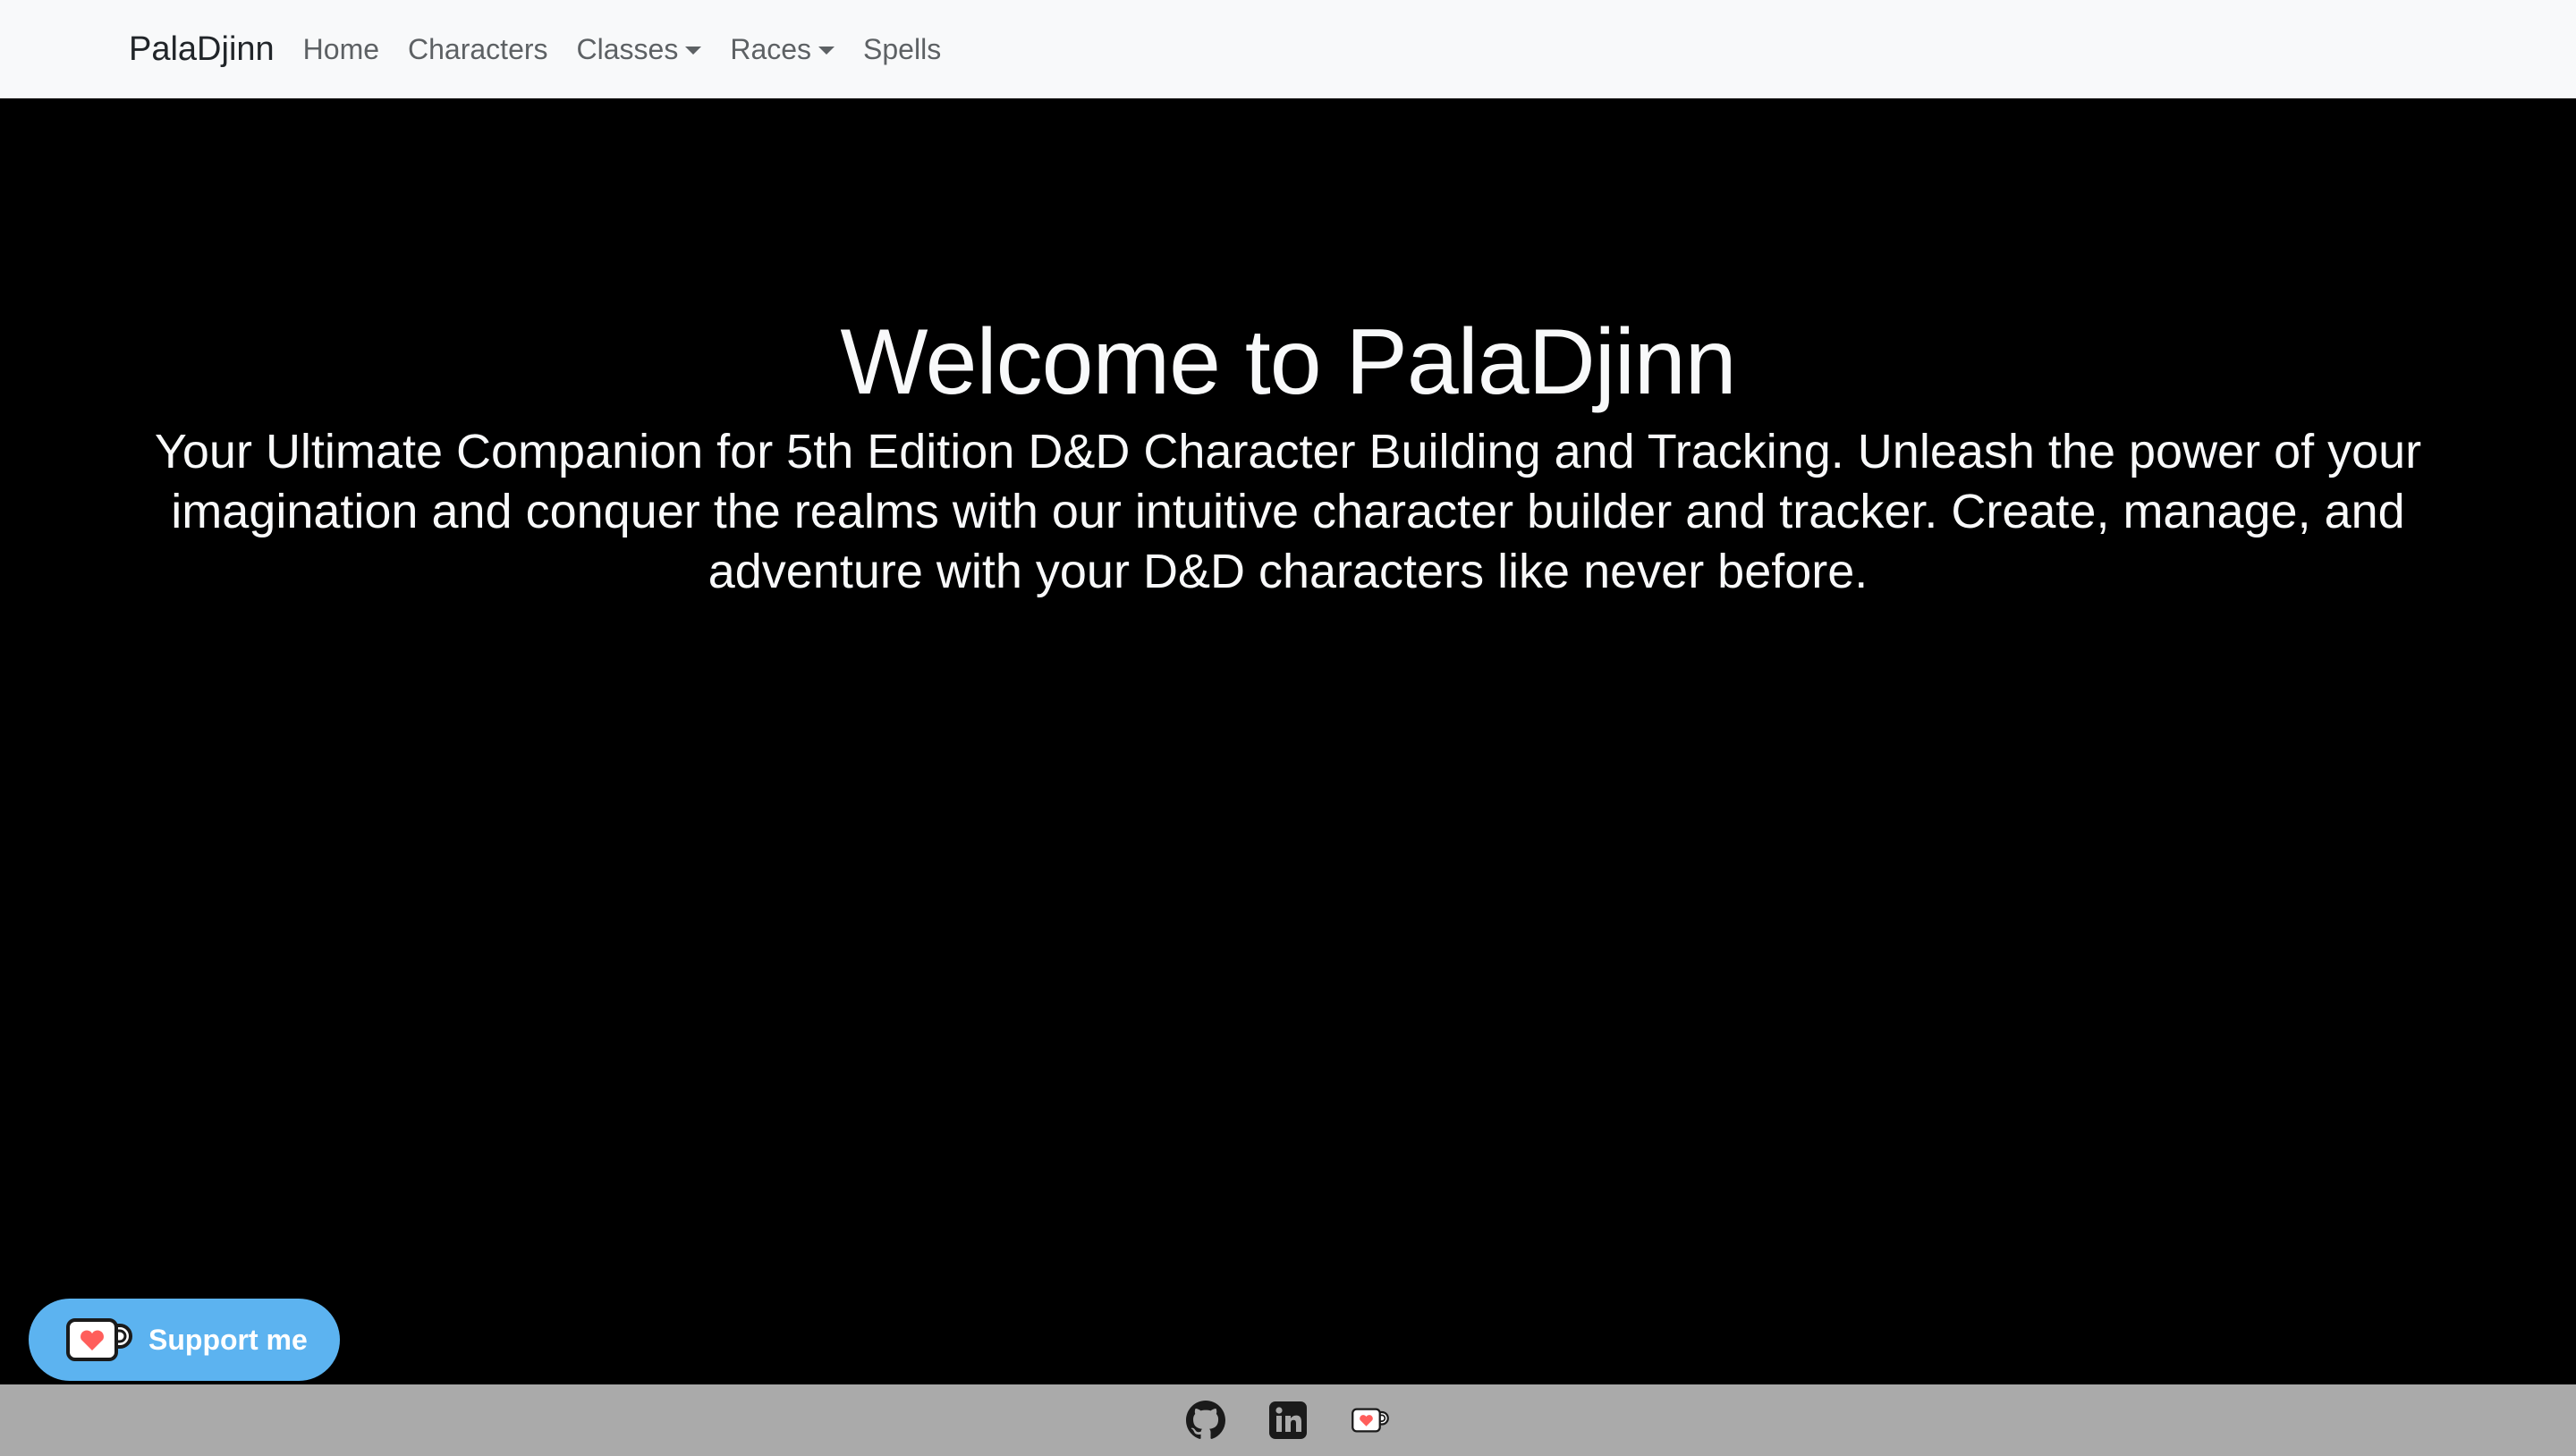 This screenshot has width=2576, height=1456. I want to click on nav-item-spells: Spells, so click(902, 49).